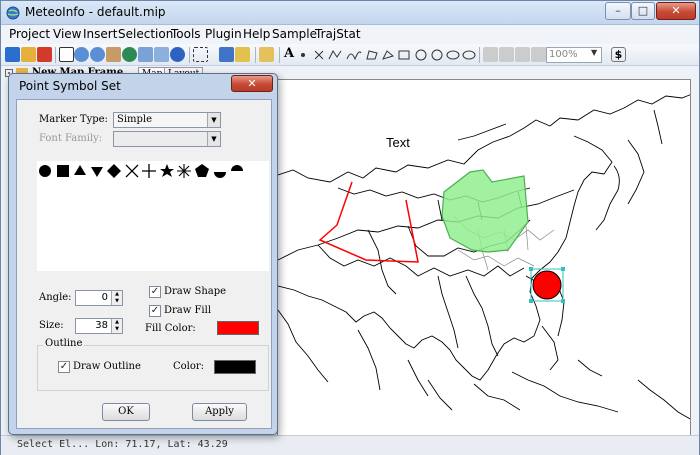  Describe the element at coordinates (170, 328) in the screenshot. I see `fill-color-label: Fill Color:` at that location.